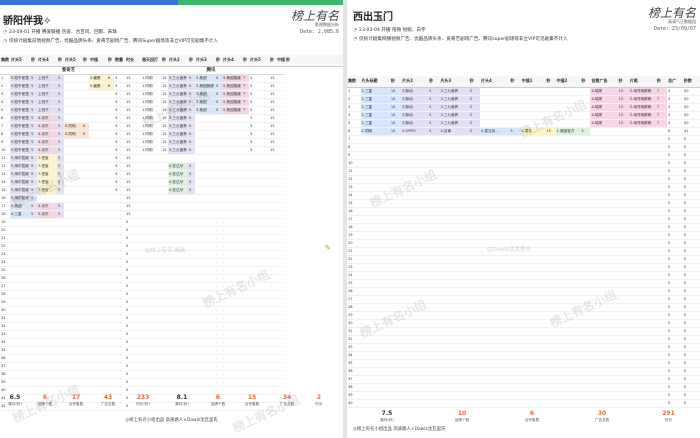 The width and height of the screenshot is (700, 438). Describe the element at coordinates (232, 102) in the screenshot. I see `table-cell: 5.美团旗舰` at that location.